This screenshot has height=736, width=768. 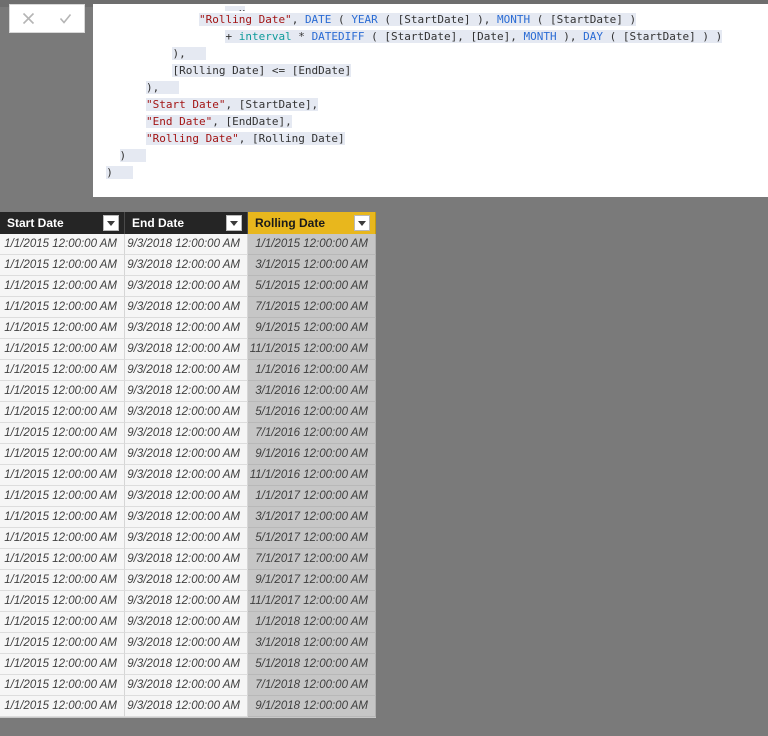 What do you see at coordinates (312, 412) in the screenshot?
I see `table-cell: 5/1/2016 12:00:00 AM` at bounding box center [312, 412].